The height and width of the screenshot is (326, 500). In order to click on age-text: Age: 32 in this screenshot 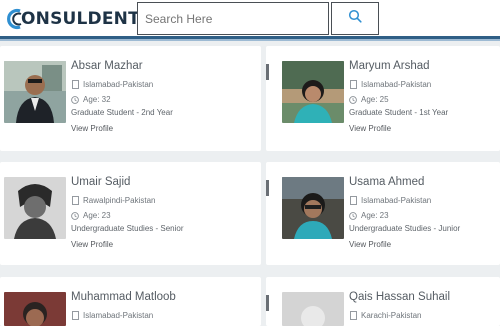, I will do `click(97, 99)`.